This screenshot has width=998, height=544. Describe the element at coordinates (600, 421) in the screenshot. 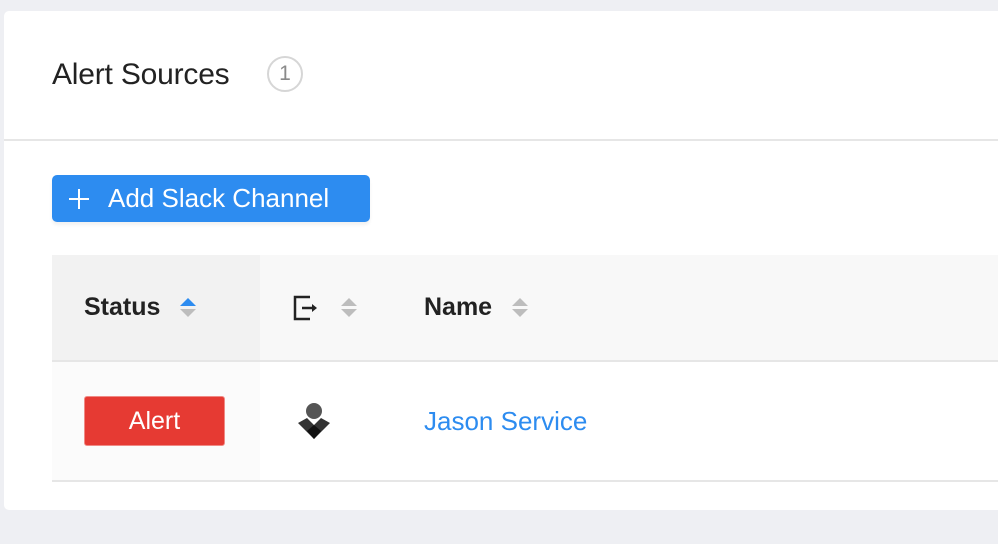

I see `name-cell: Jason Service` at that location.